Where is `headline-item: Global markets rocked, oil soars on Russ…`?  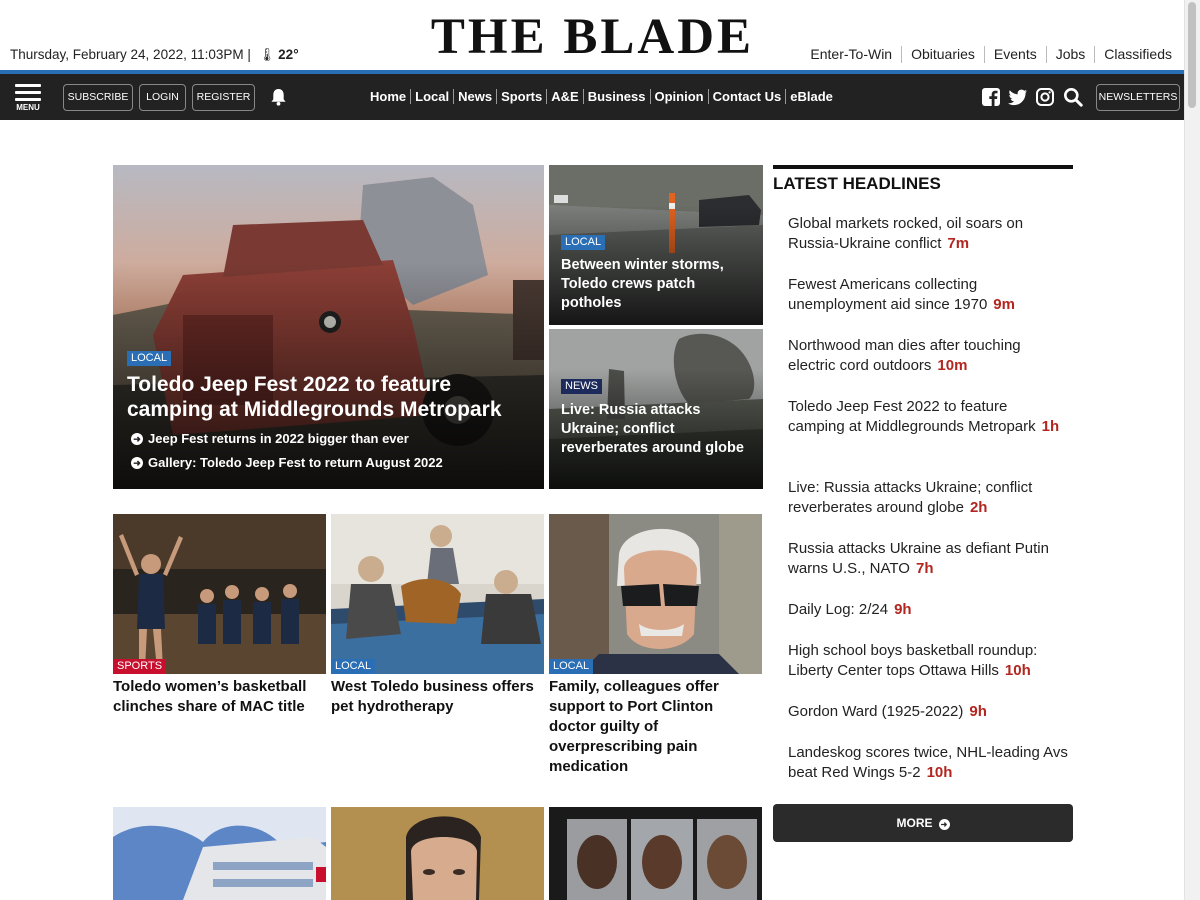
headline-item: Global markets rocked, oil soars on Russ… is located at coordinates (928, 234).